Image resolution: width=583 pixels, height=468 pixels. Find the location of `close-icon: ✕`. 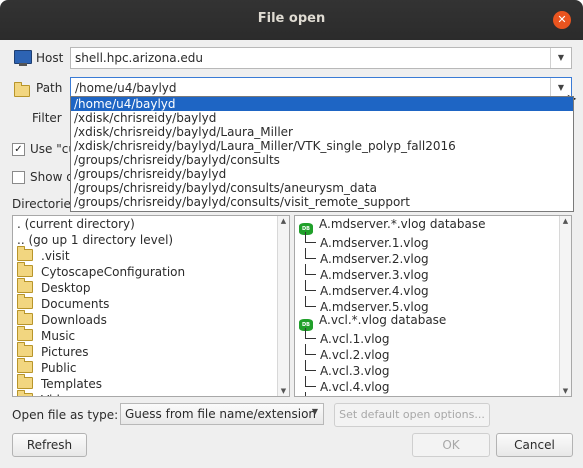

close-icon: ✕ is located at coordinates (562, 20).